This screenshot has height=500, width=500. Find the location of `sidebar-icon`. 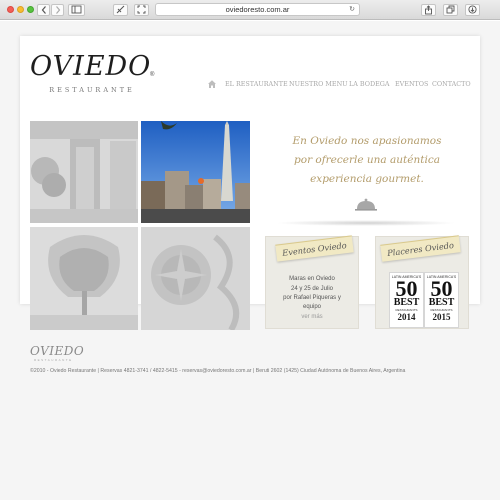

sidebar-icon is located at coordinates (76, 9).